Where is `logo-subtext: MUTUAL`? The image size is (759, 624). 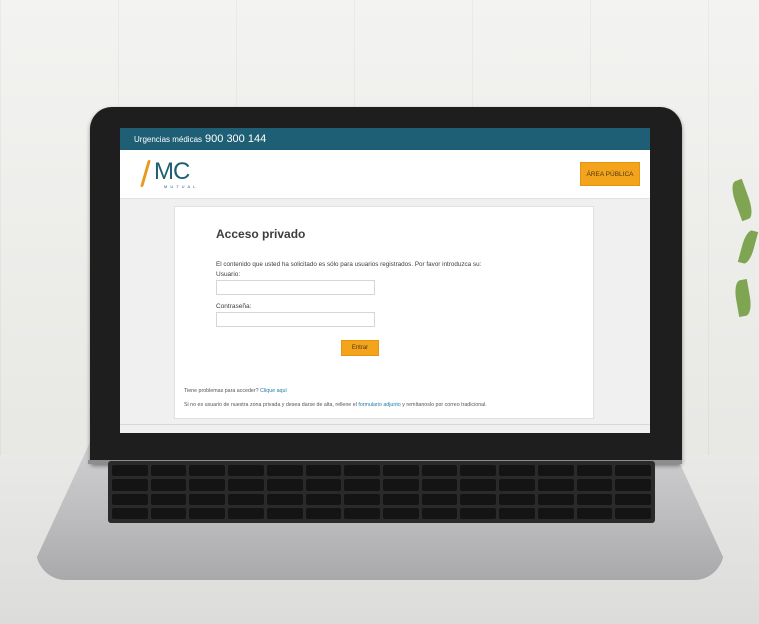
logo-subtext: MUTUAL is located at coordinates (181, 186).